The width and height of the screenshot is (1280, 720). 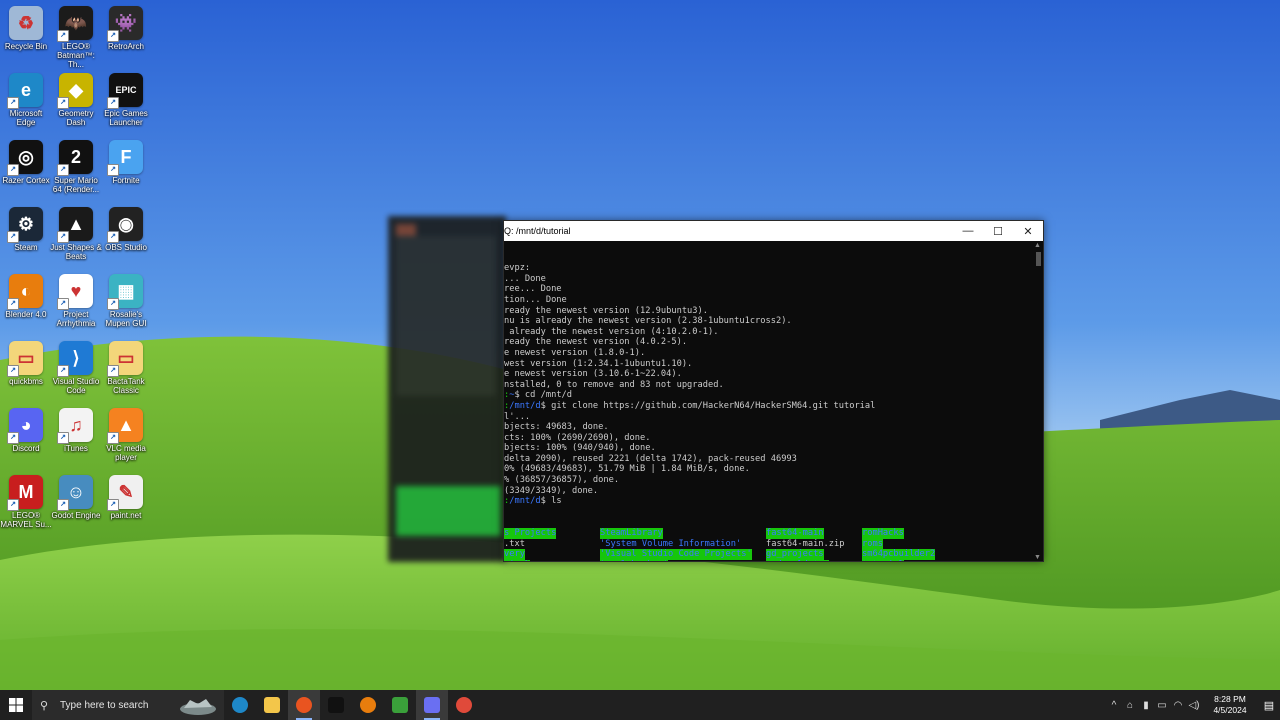 I want to click on taskbar-app-blender, so click(x=368, y=705).